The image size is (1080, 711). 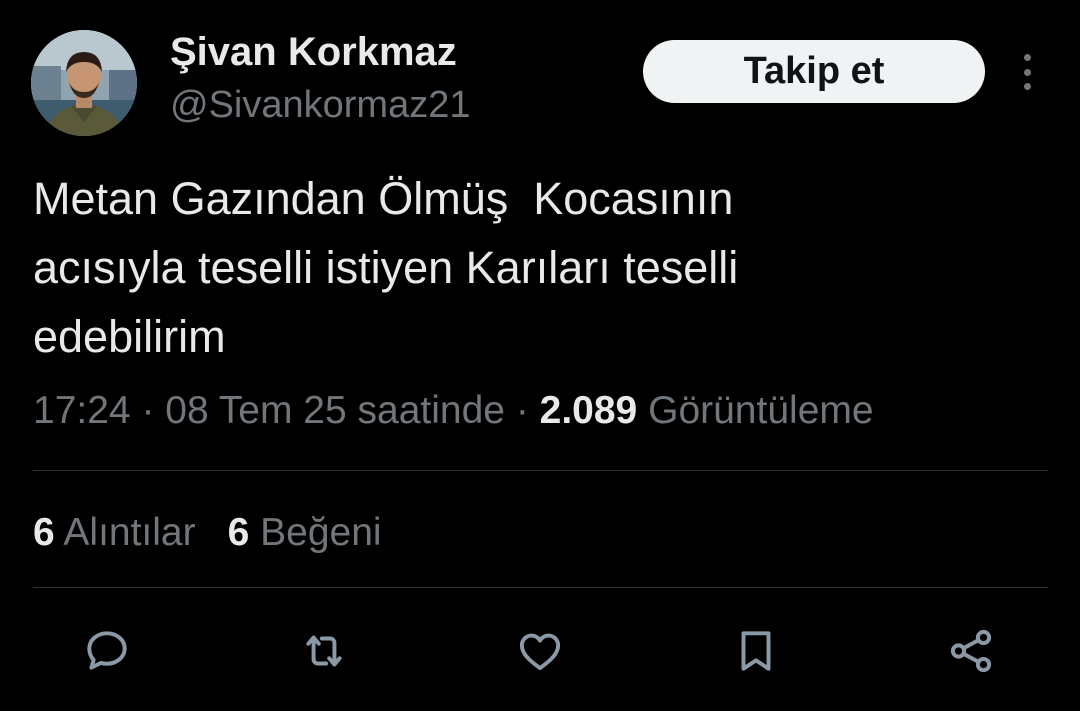 I want to click on likes-link: 6 Beğeni, so click(x=305, y=532).